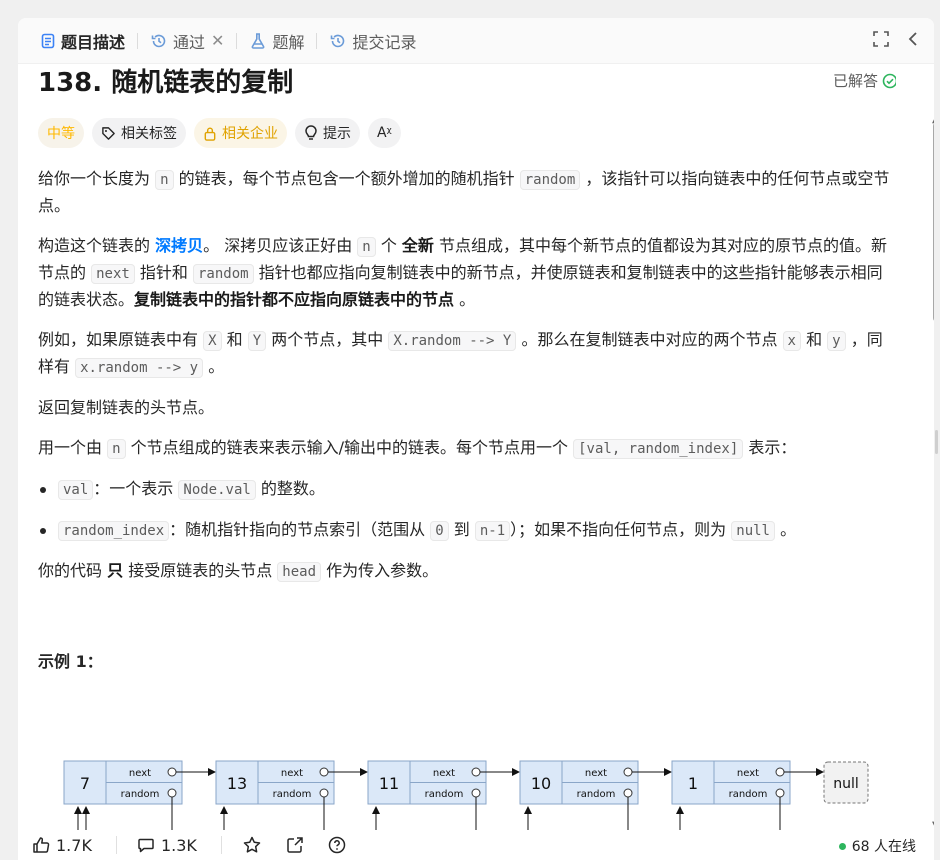  What do you see at coordinates (299, 572) in the screenshot?
I see `inline-code: head` at bounding box center [299, 572].